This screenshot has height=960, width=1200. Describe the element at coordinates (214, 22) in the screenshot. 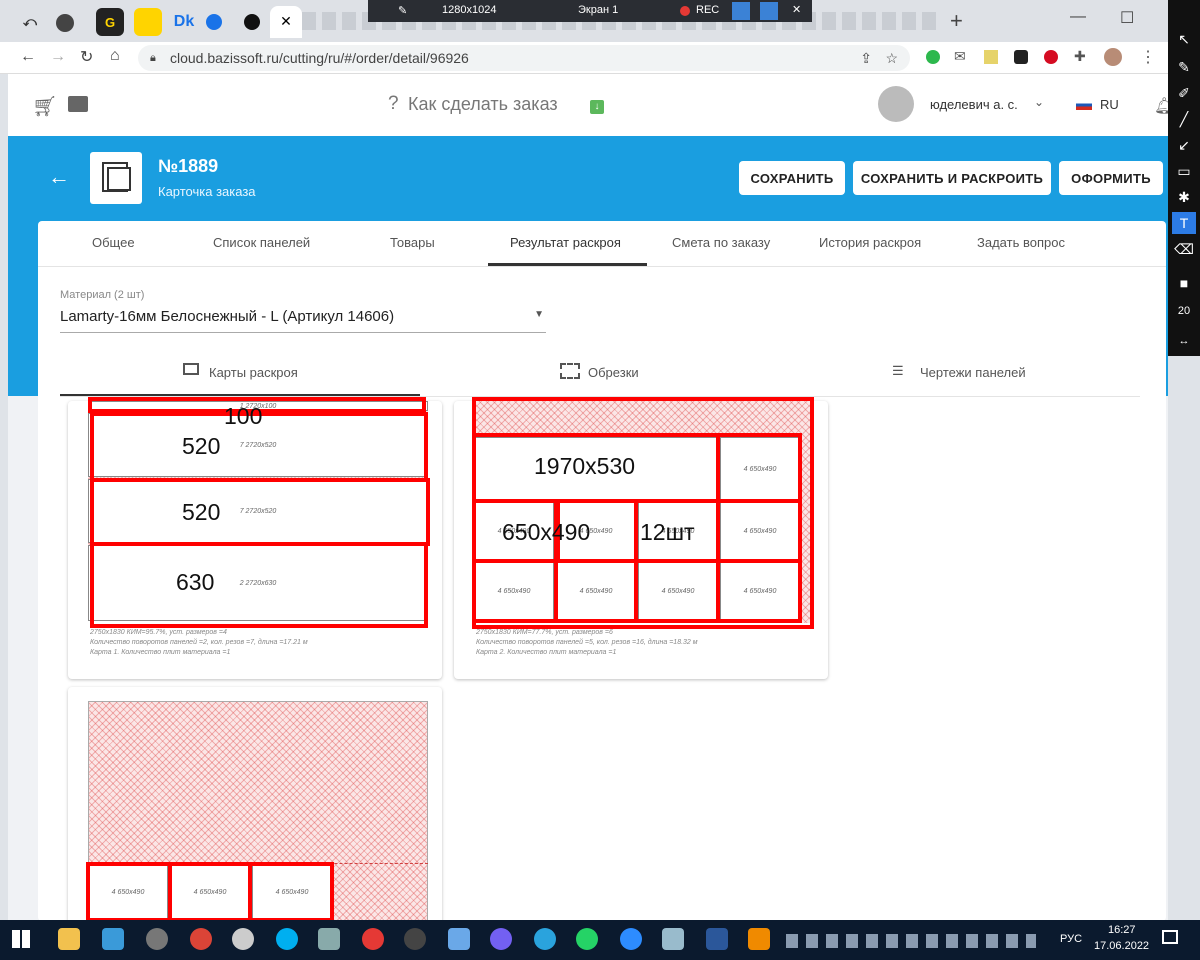

I see `tab-blue-dot-icon` at that location.